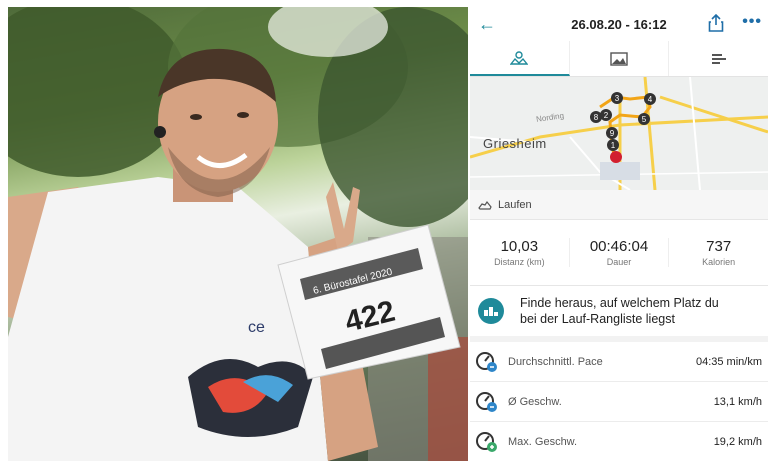 Image resolution: width=768 pixels, height=461 pixels. What do you see at coordinates (737, 441) in the screenshot?
I see `metric-value: 19,2 km/h` at bounding box center [737, 441].